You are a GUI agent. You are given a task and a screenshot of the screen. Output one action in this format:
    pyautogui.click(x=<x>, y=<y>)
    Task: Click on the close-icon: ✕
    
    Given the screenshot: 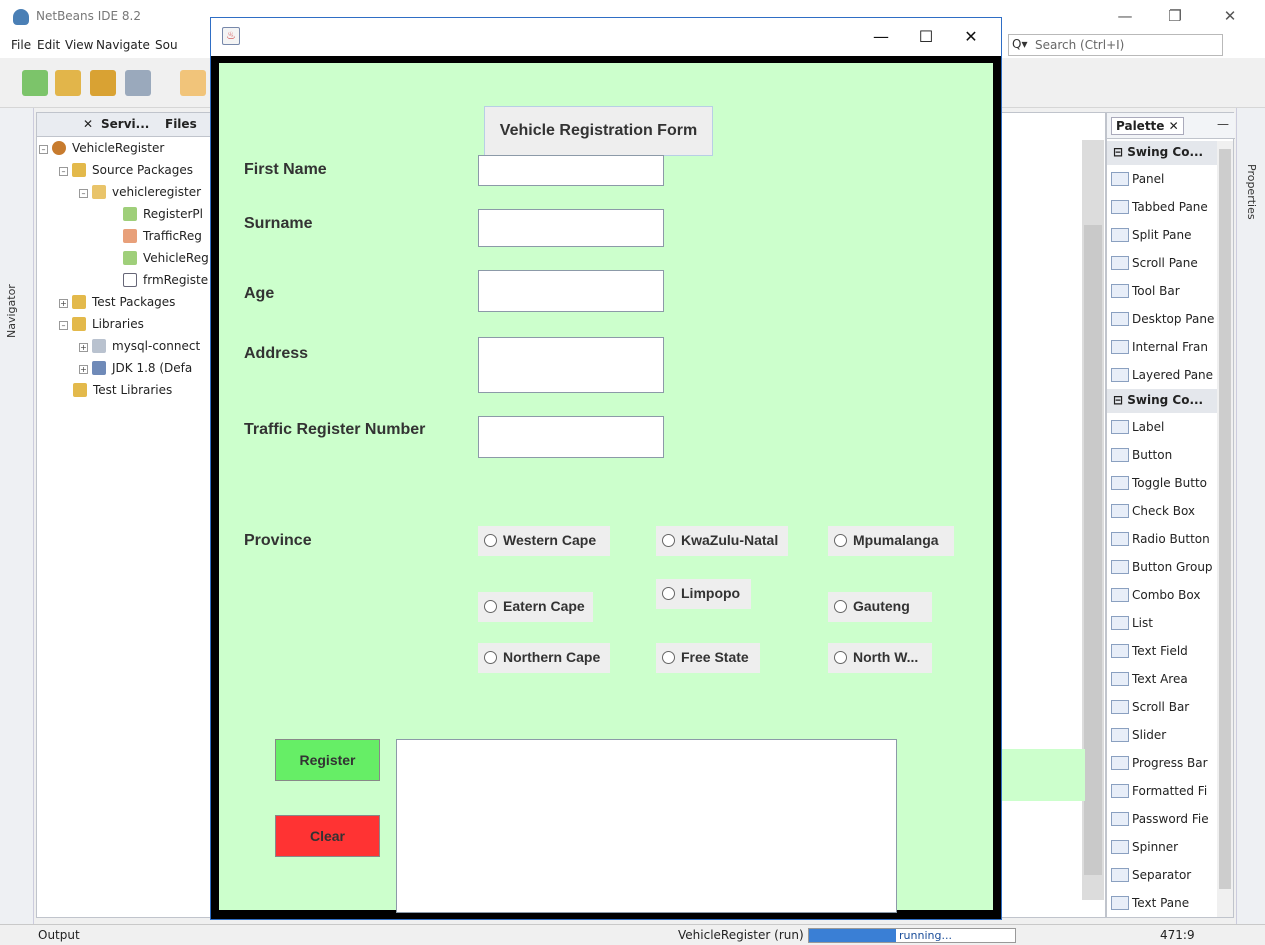 What is the action you would take?
    pyautogui.click(x=88, y=124)
    